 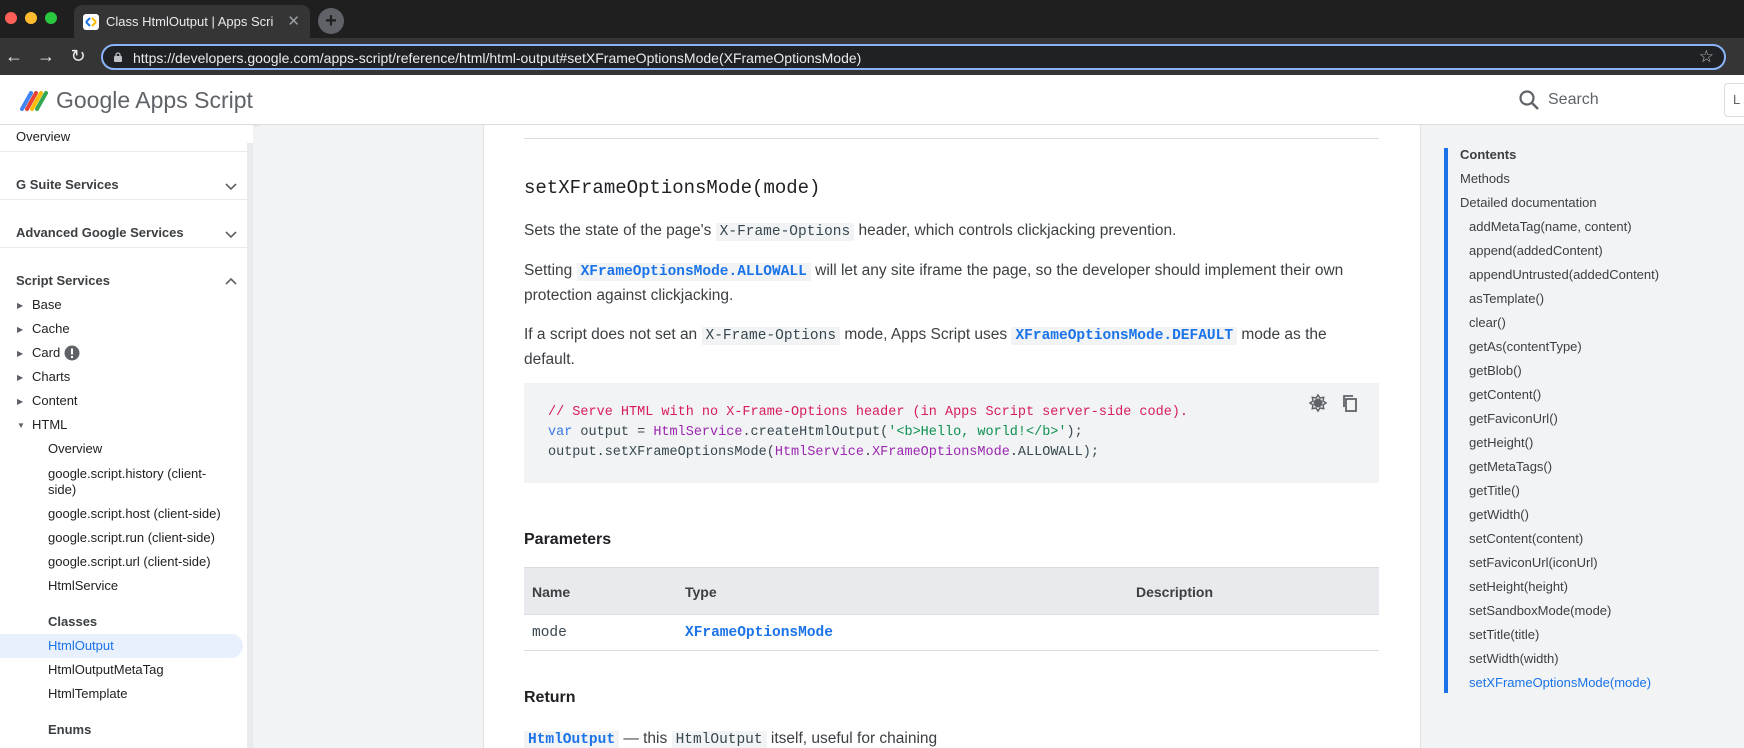 What do you see at coordinates (31, 18) in the screenshot?
I see `minimize-window-button` at bounding box center [31, 18].